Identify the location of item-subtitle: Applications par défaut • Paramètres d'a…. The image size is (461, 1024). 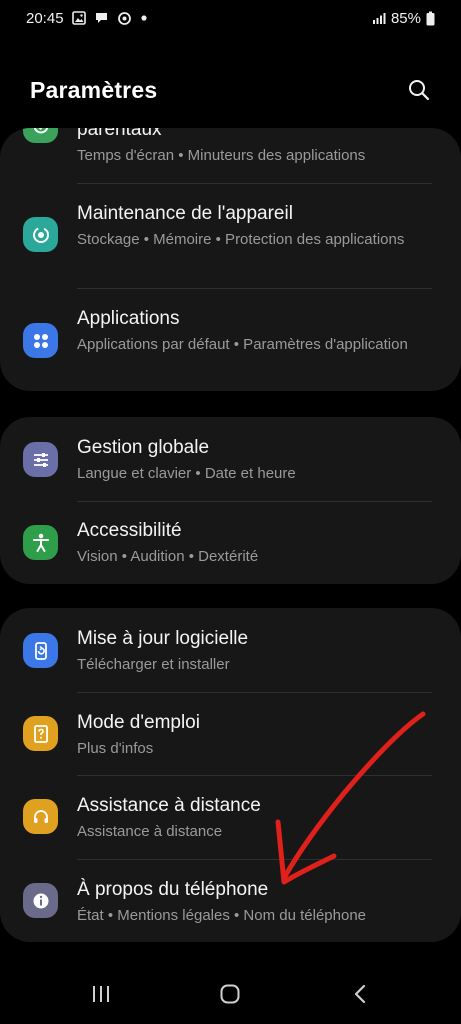
(242, 344).